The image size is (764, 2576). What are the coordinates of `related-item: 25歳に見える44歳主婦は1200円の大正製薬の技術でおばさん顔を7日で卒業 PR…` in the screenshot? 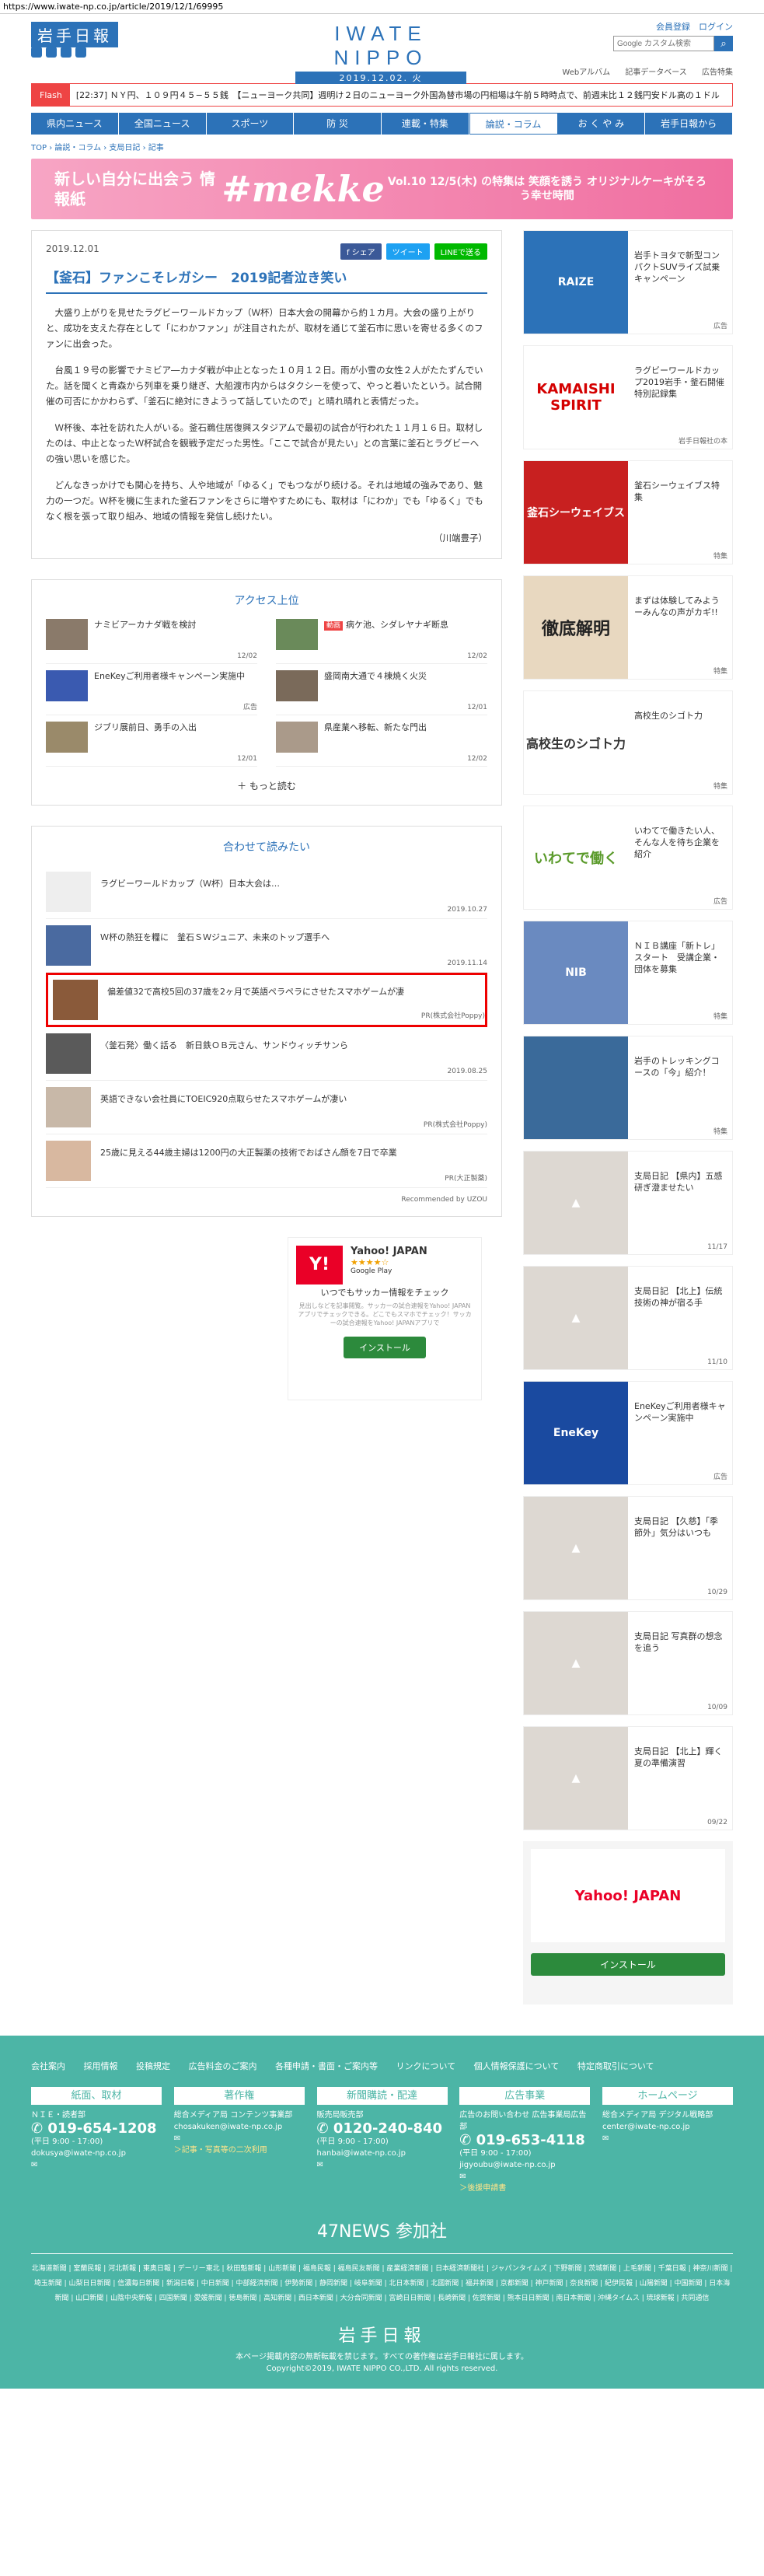 It's located at (266, 1161).